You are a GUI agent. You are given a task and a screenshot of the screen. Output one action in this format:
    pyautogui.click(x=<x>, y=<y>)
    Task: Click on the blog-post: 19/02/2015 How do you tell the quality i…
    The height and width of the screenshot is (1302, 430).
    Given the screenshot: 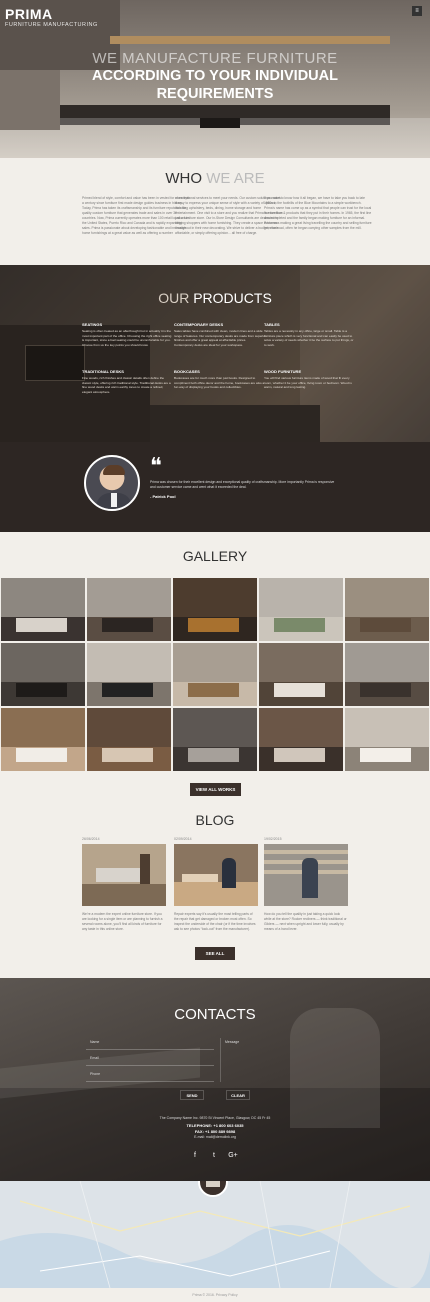 What is the action you would take?
    pyautogui.click(x=306, y=884)
    